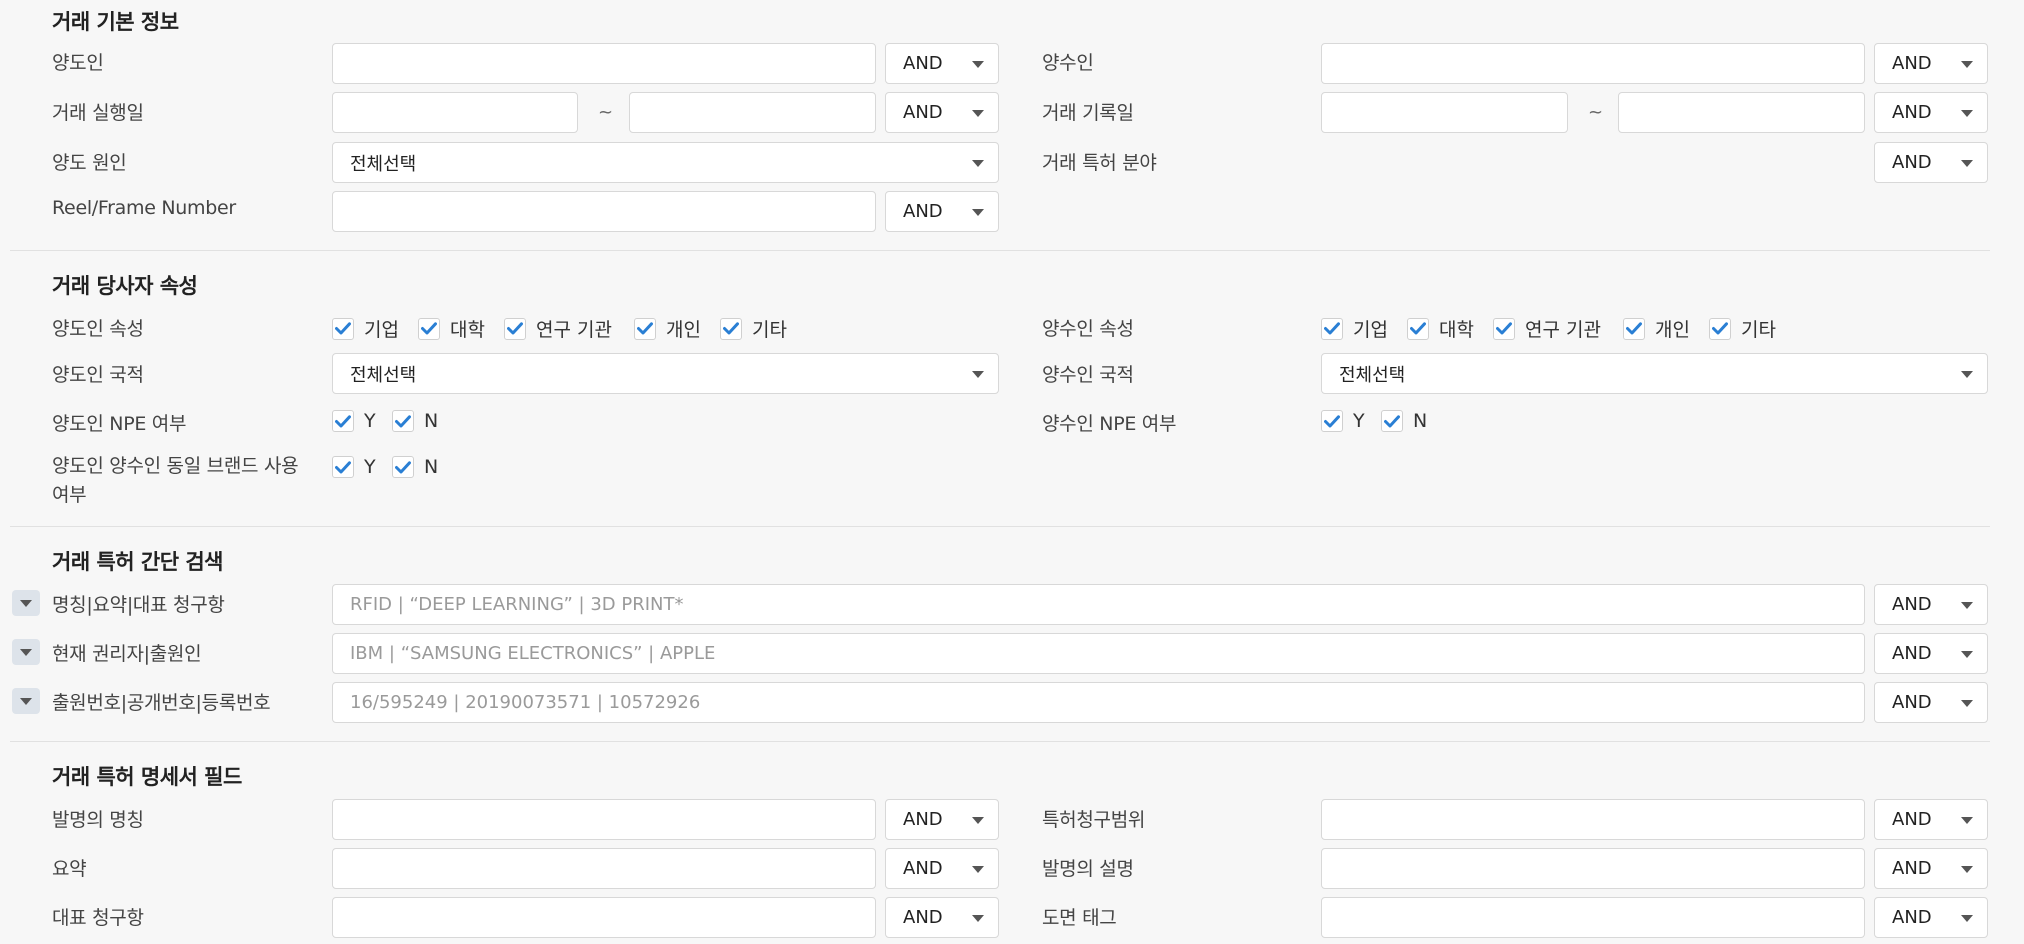  I want to click on title-op-select: AND, so click(1931, 604).